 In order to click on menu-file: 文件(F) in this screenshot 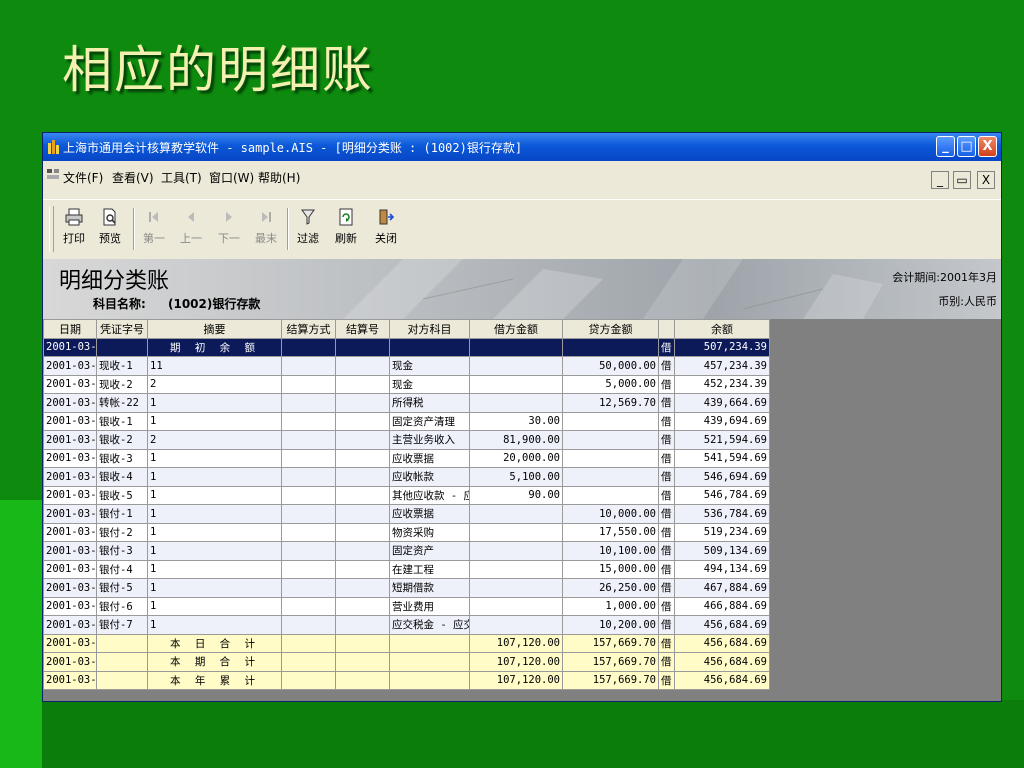, I will do `click(83, 177)`.